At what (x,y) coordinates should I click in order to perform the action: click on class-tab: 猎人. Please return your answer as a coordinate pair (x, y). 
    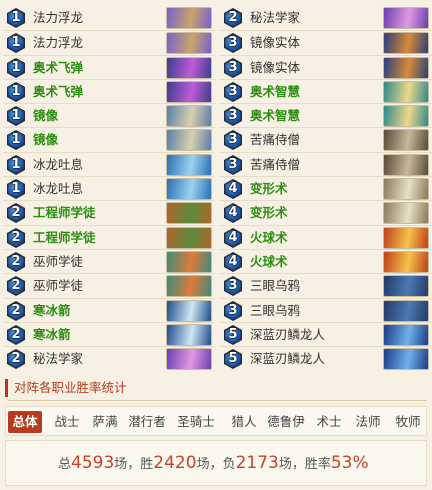
    Looking at the image, I should click on (244, 422).